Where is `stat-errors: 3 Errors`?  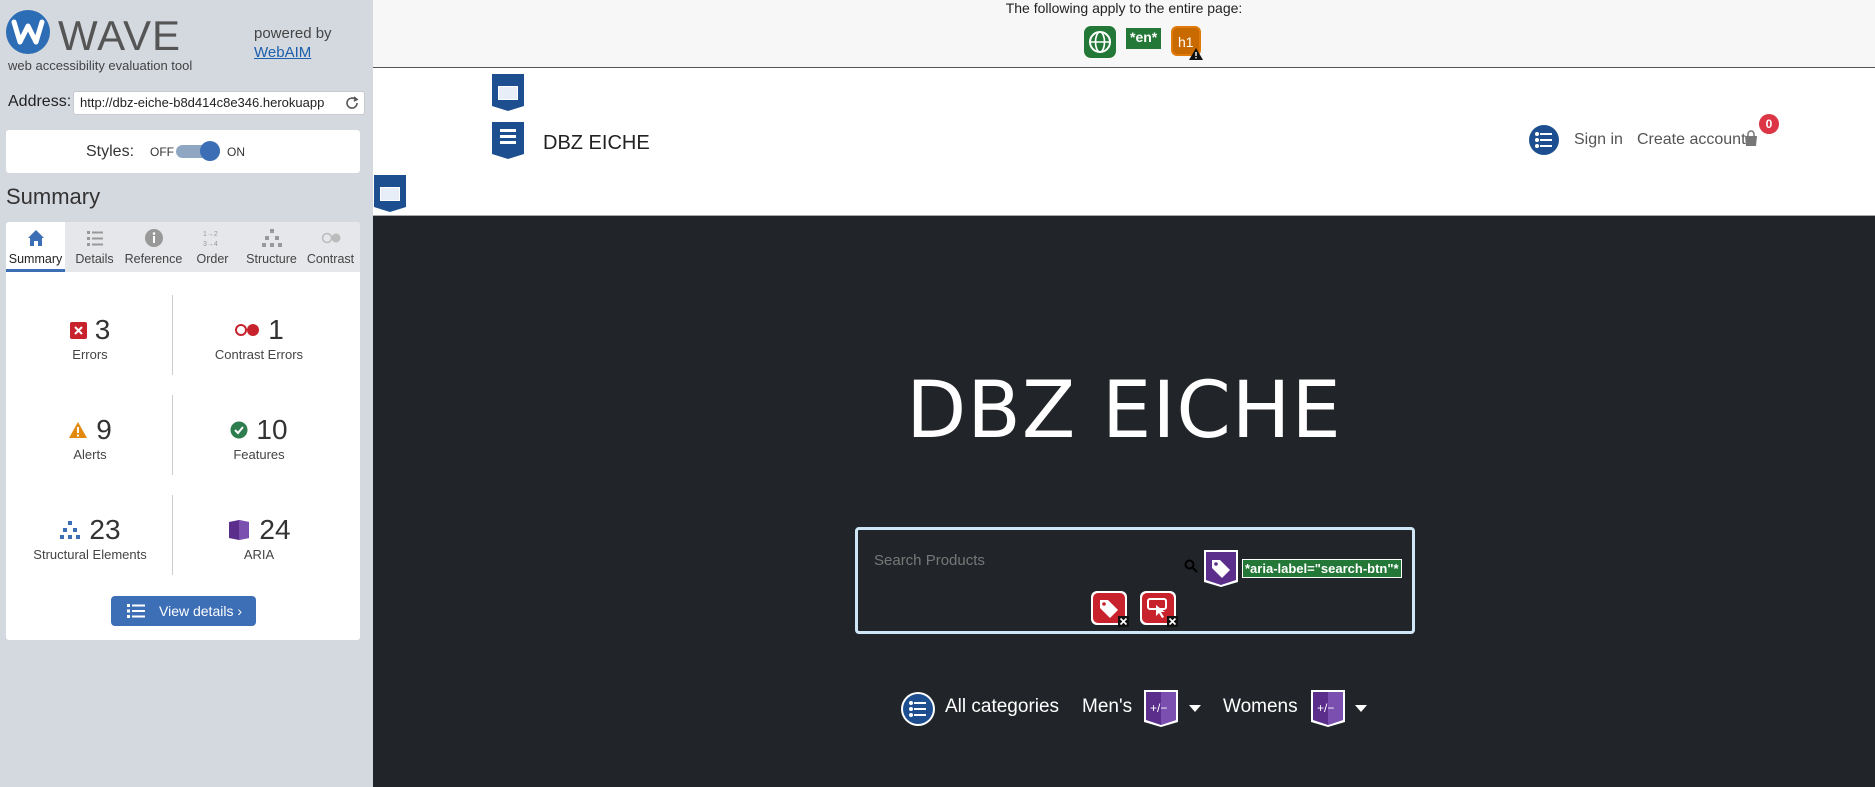 stat-errors: 3 Errors is located at coordinates (90, 338).